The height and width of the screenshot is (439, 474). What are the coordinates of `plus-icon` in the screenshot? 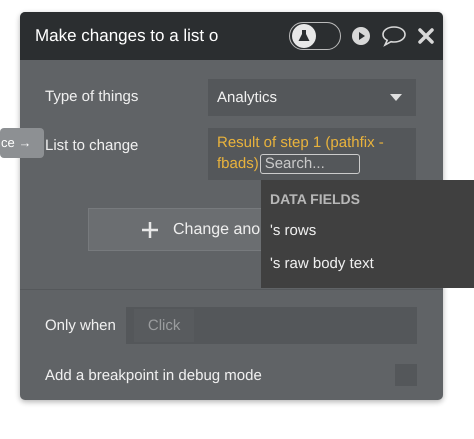 It's located at (150, 229).